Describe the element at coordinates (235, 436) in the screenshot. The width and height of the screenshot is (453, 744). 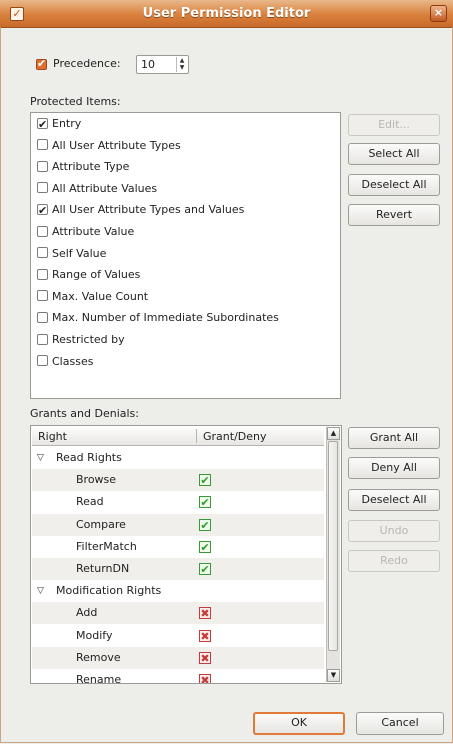
I see `column-grant-deny: Grant/Deny` at that location.